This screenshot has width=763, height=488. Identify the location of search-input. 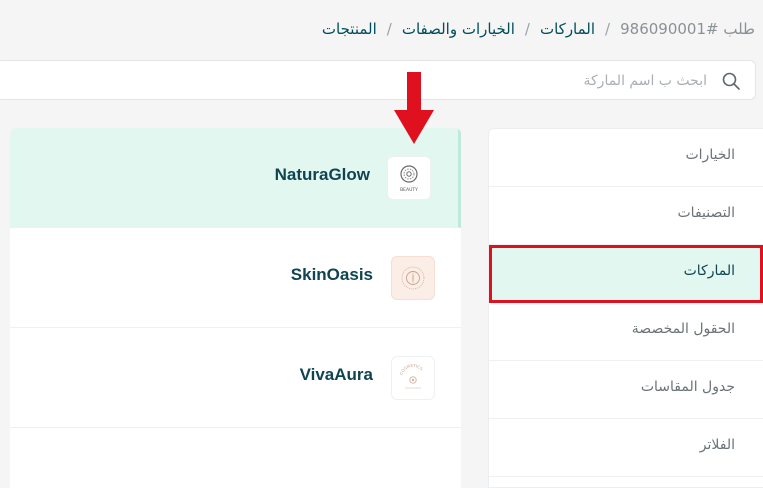
(367, 81).